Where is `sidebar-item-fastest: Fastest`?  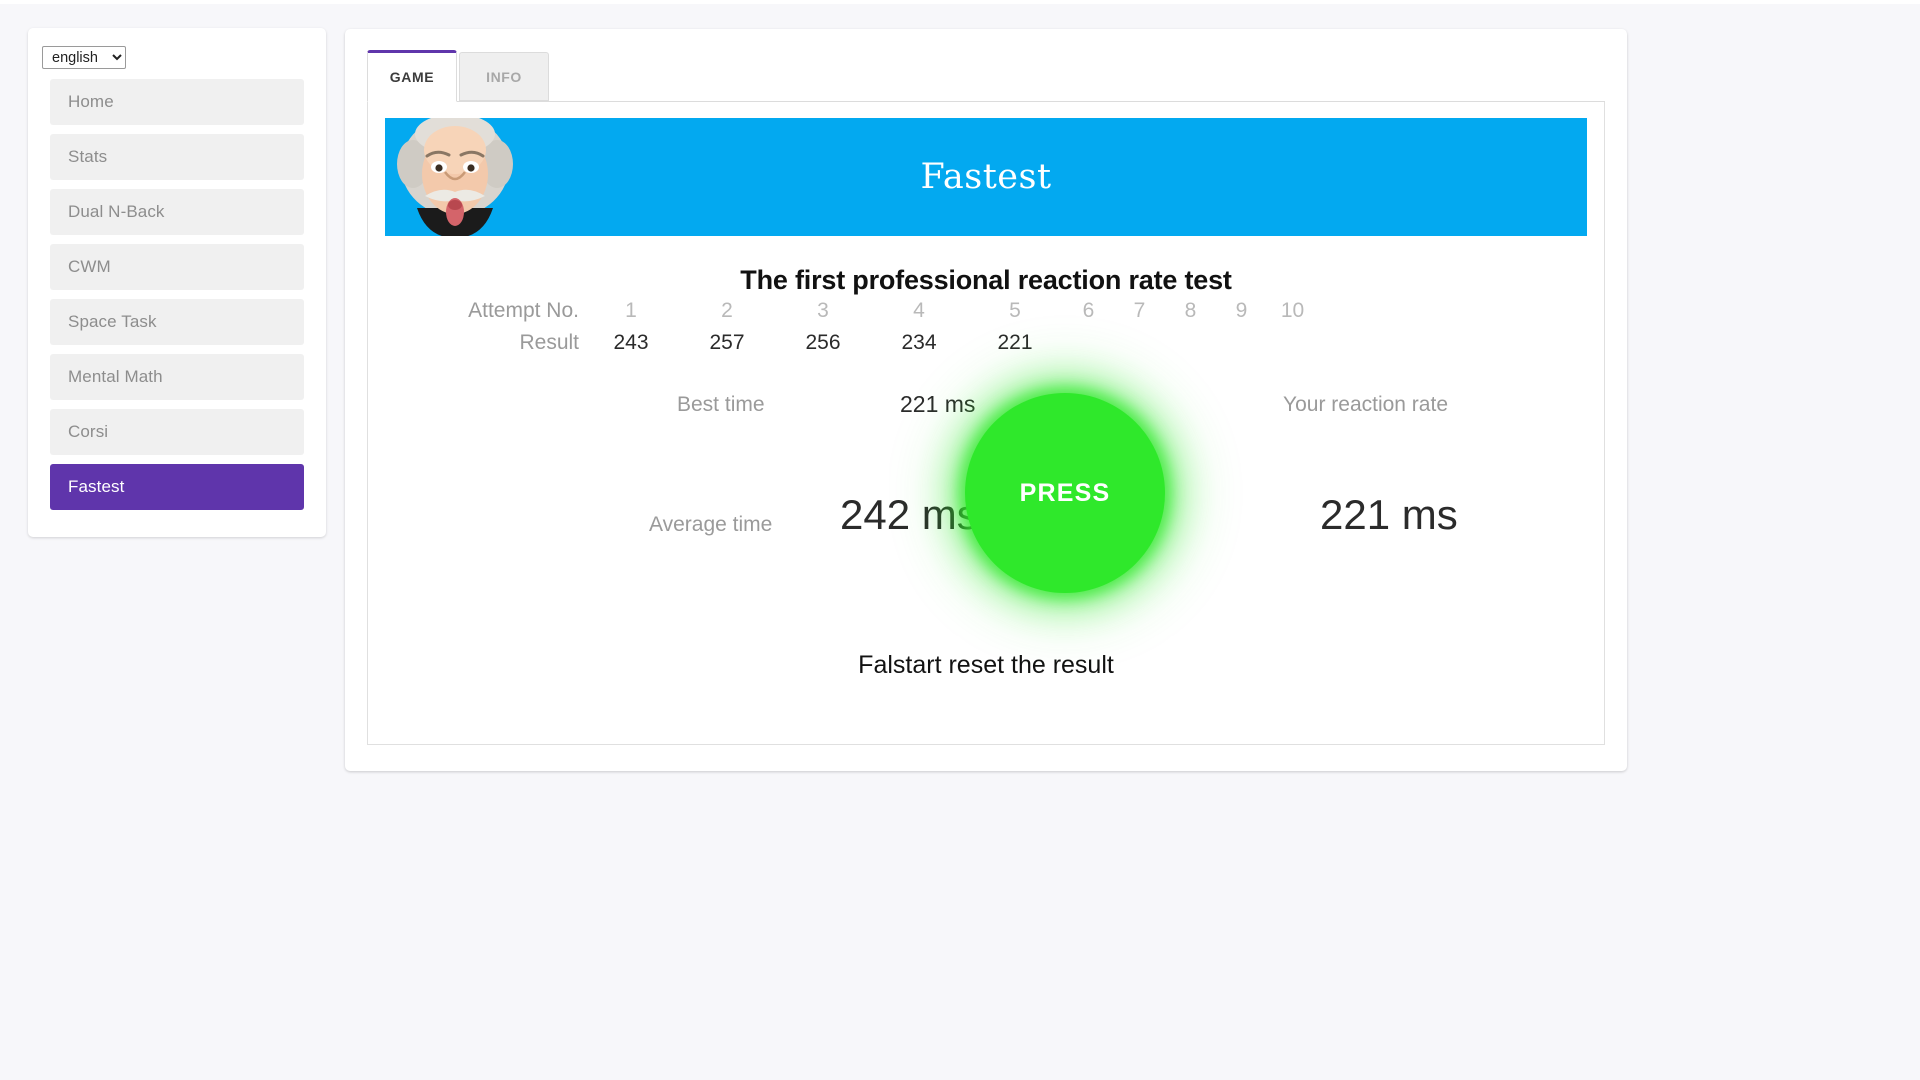 sidebar-item-fastest: Fastest is located at coordinates (177, 487).